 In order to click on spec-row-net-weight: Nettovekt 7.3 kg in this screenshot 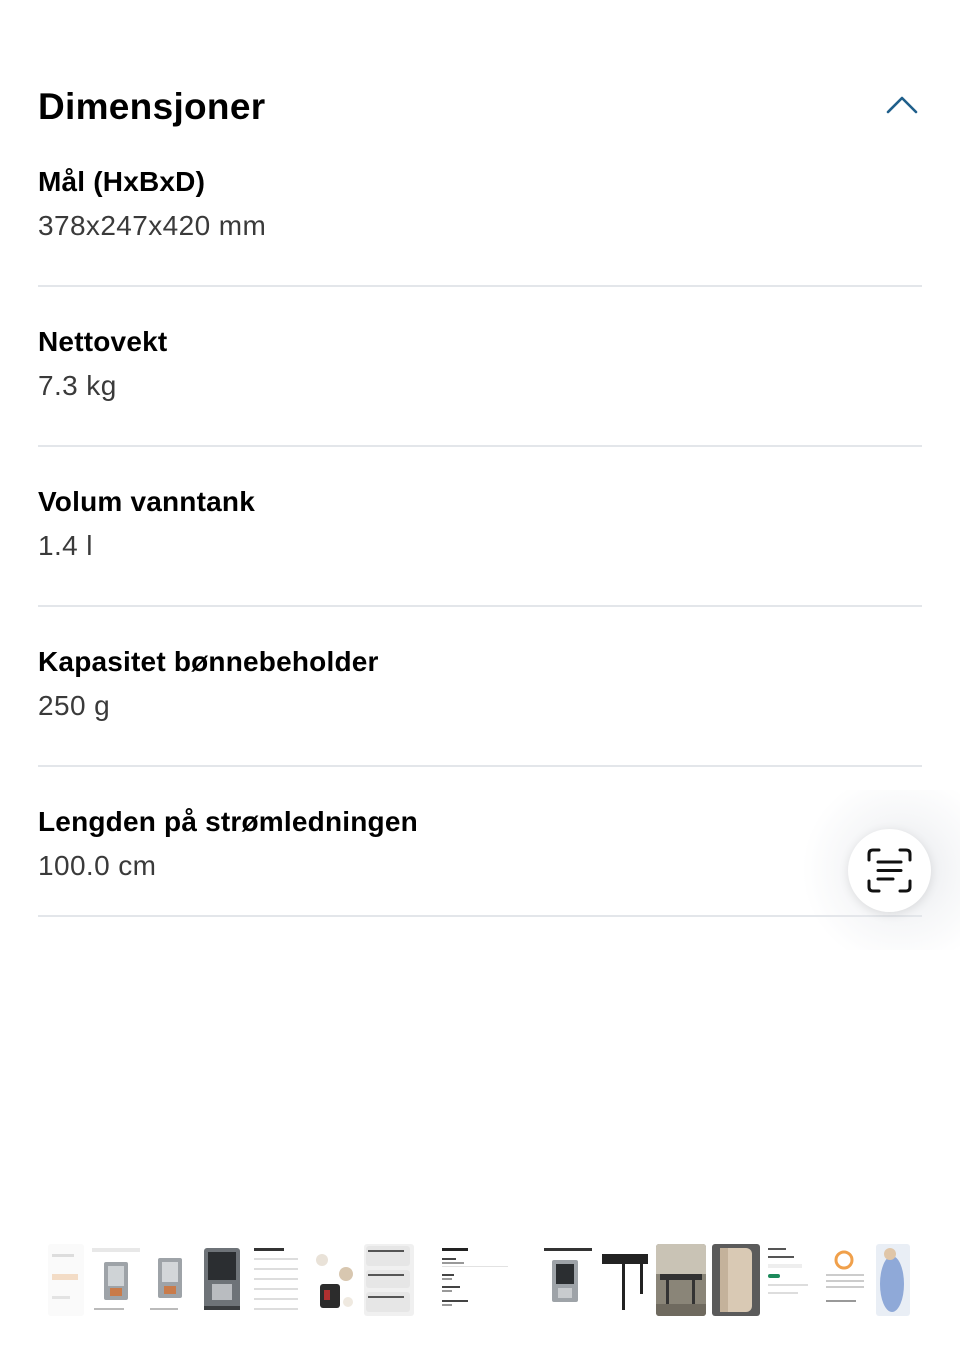, I will do `click(480, 406)`.